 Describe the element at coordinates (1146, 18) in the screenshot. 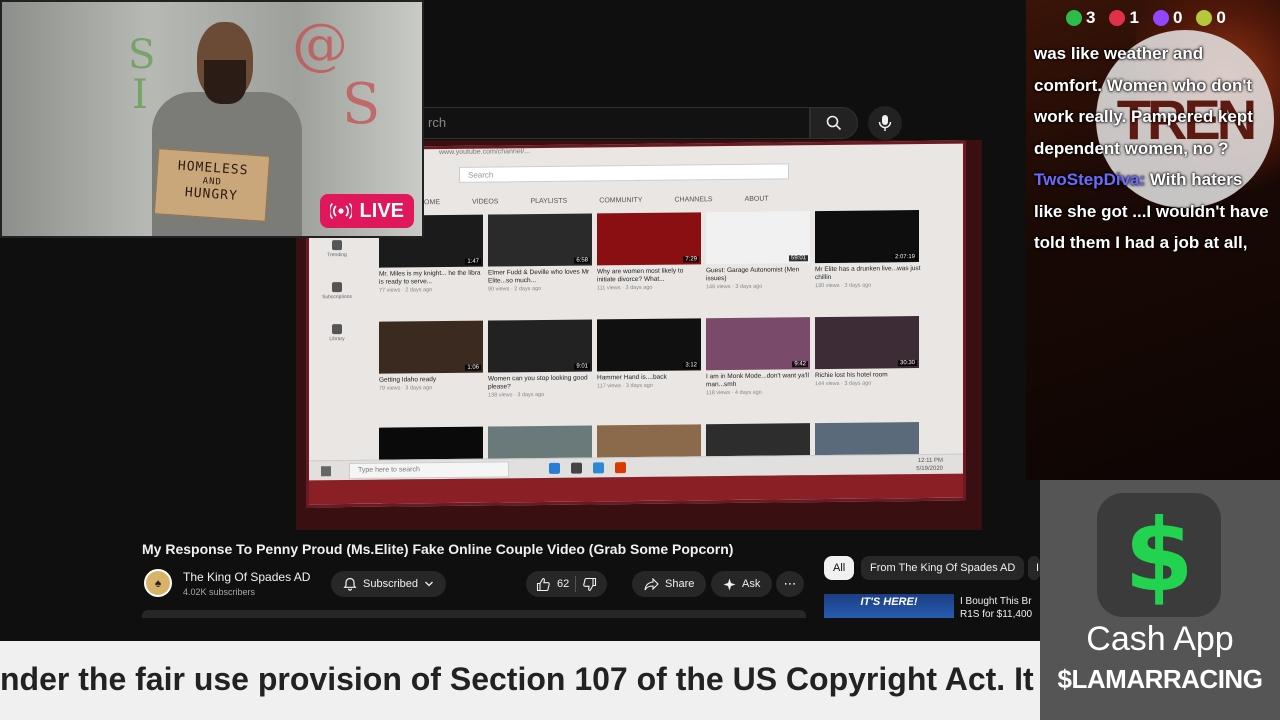

I see `viewer-stats: 3 1 0 0` at that location.